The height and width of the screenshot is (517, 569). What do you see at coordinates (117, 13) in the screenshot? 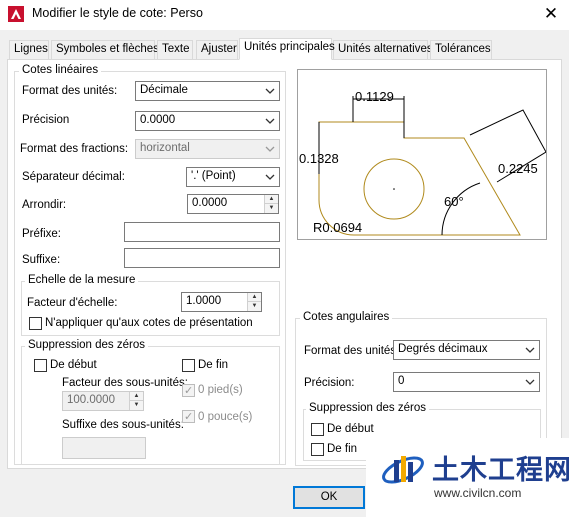
I see `window-title: Modifier le style de cote: Perso` at bounding box center [117, 13].